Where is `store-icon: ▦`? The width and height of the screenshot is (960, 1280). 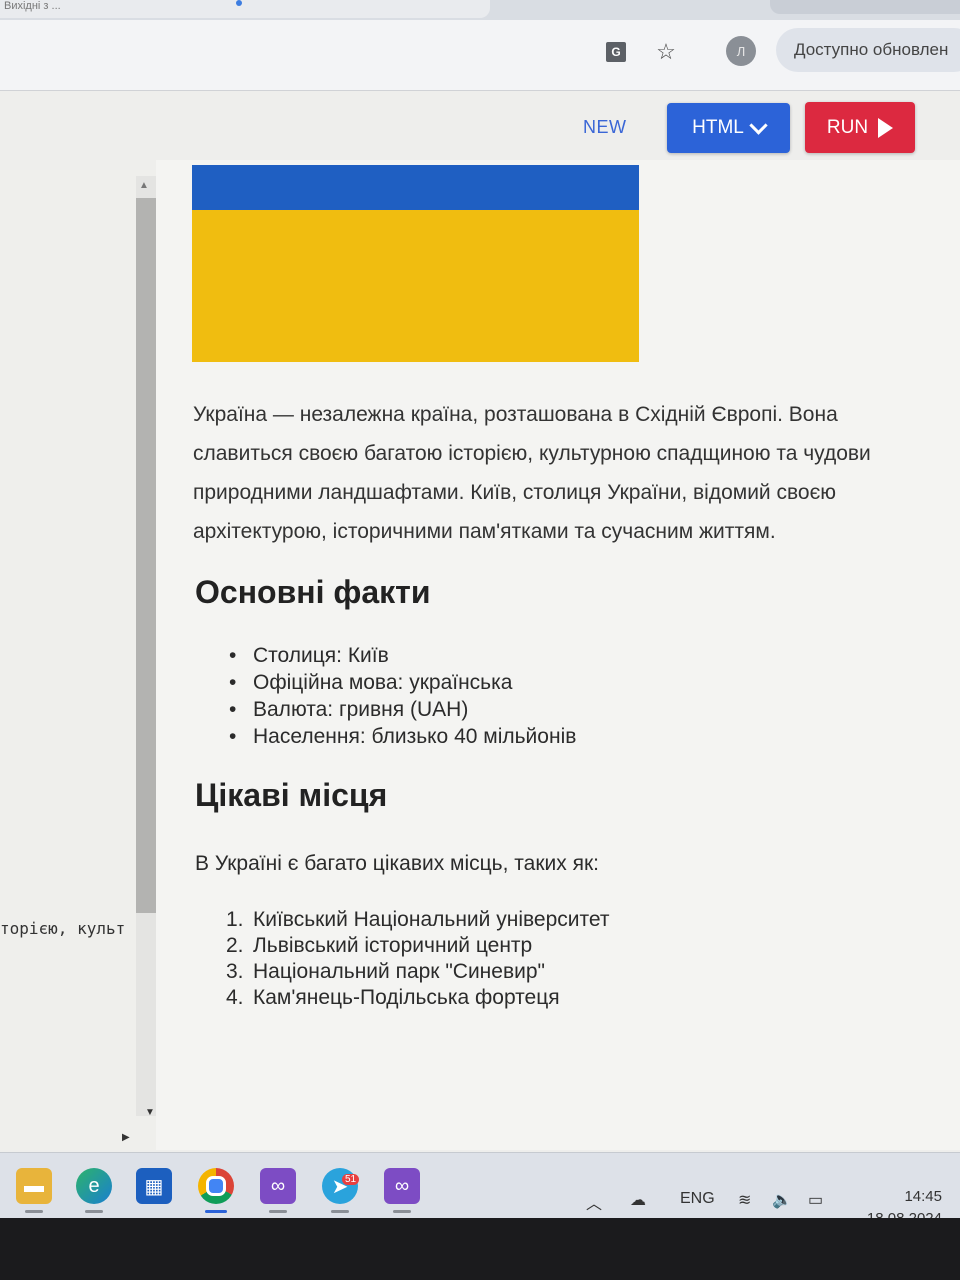 store-icon: ▦ is located at coordinates (154, 1186).